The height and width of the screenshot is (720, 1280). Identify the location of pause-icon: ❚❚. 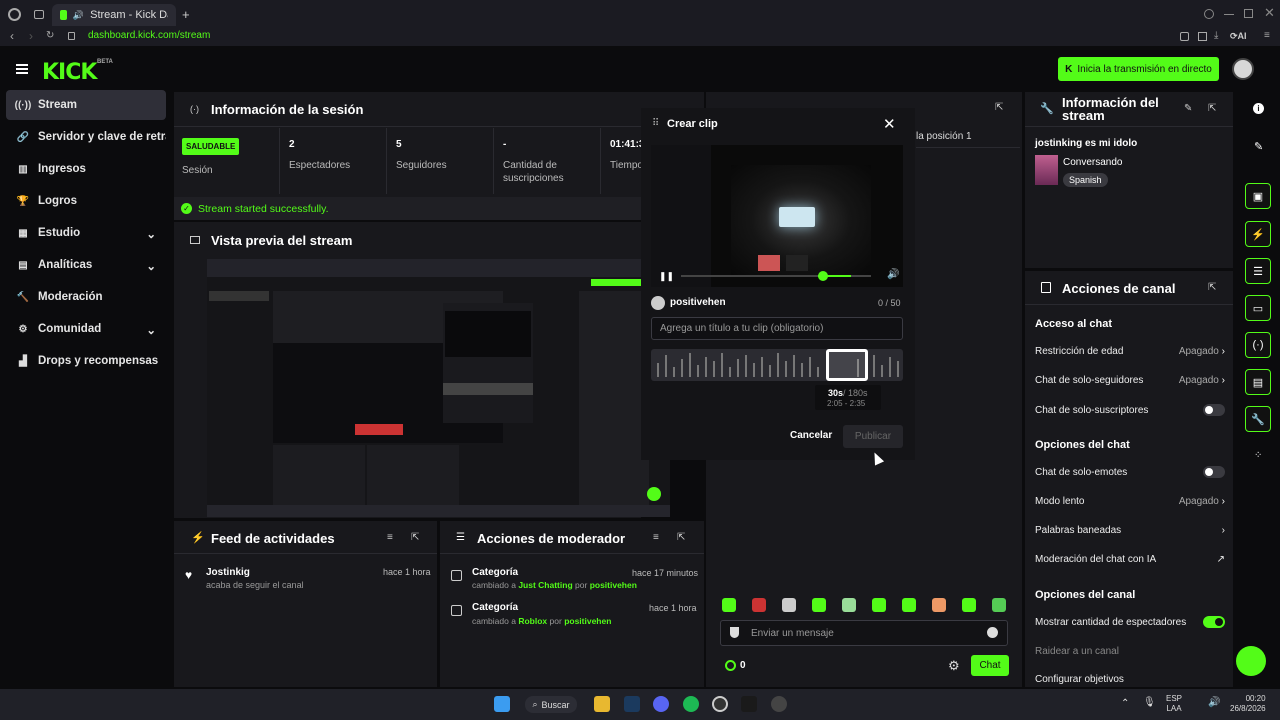
(666, 276).